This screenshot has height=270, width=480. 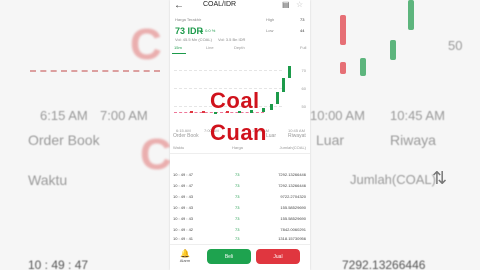 What do you see at coordinates (286, 4) in the screenshot?
I see `notes-icon: ▤` at bounding box center [286, 4].